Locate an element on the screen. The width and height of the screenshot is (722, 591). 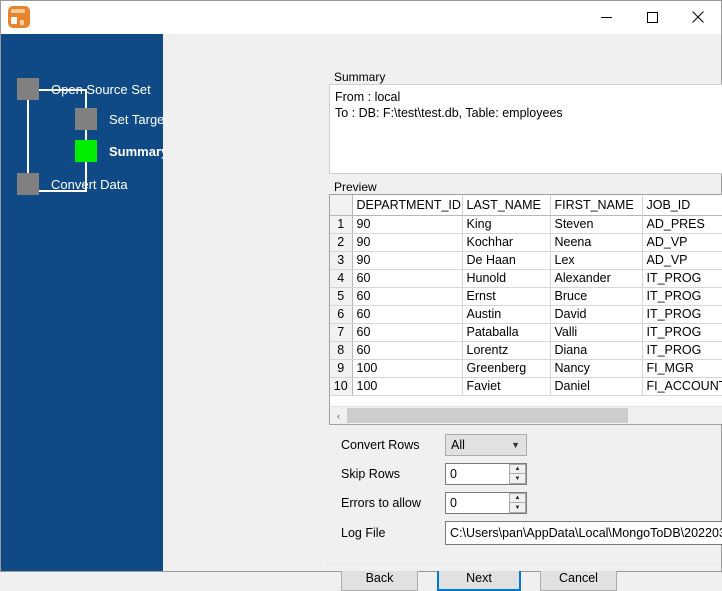
row-number: 1 is located at coordinates (341, 224).